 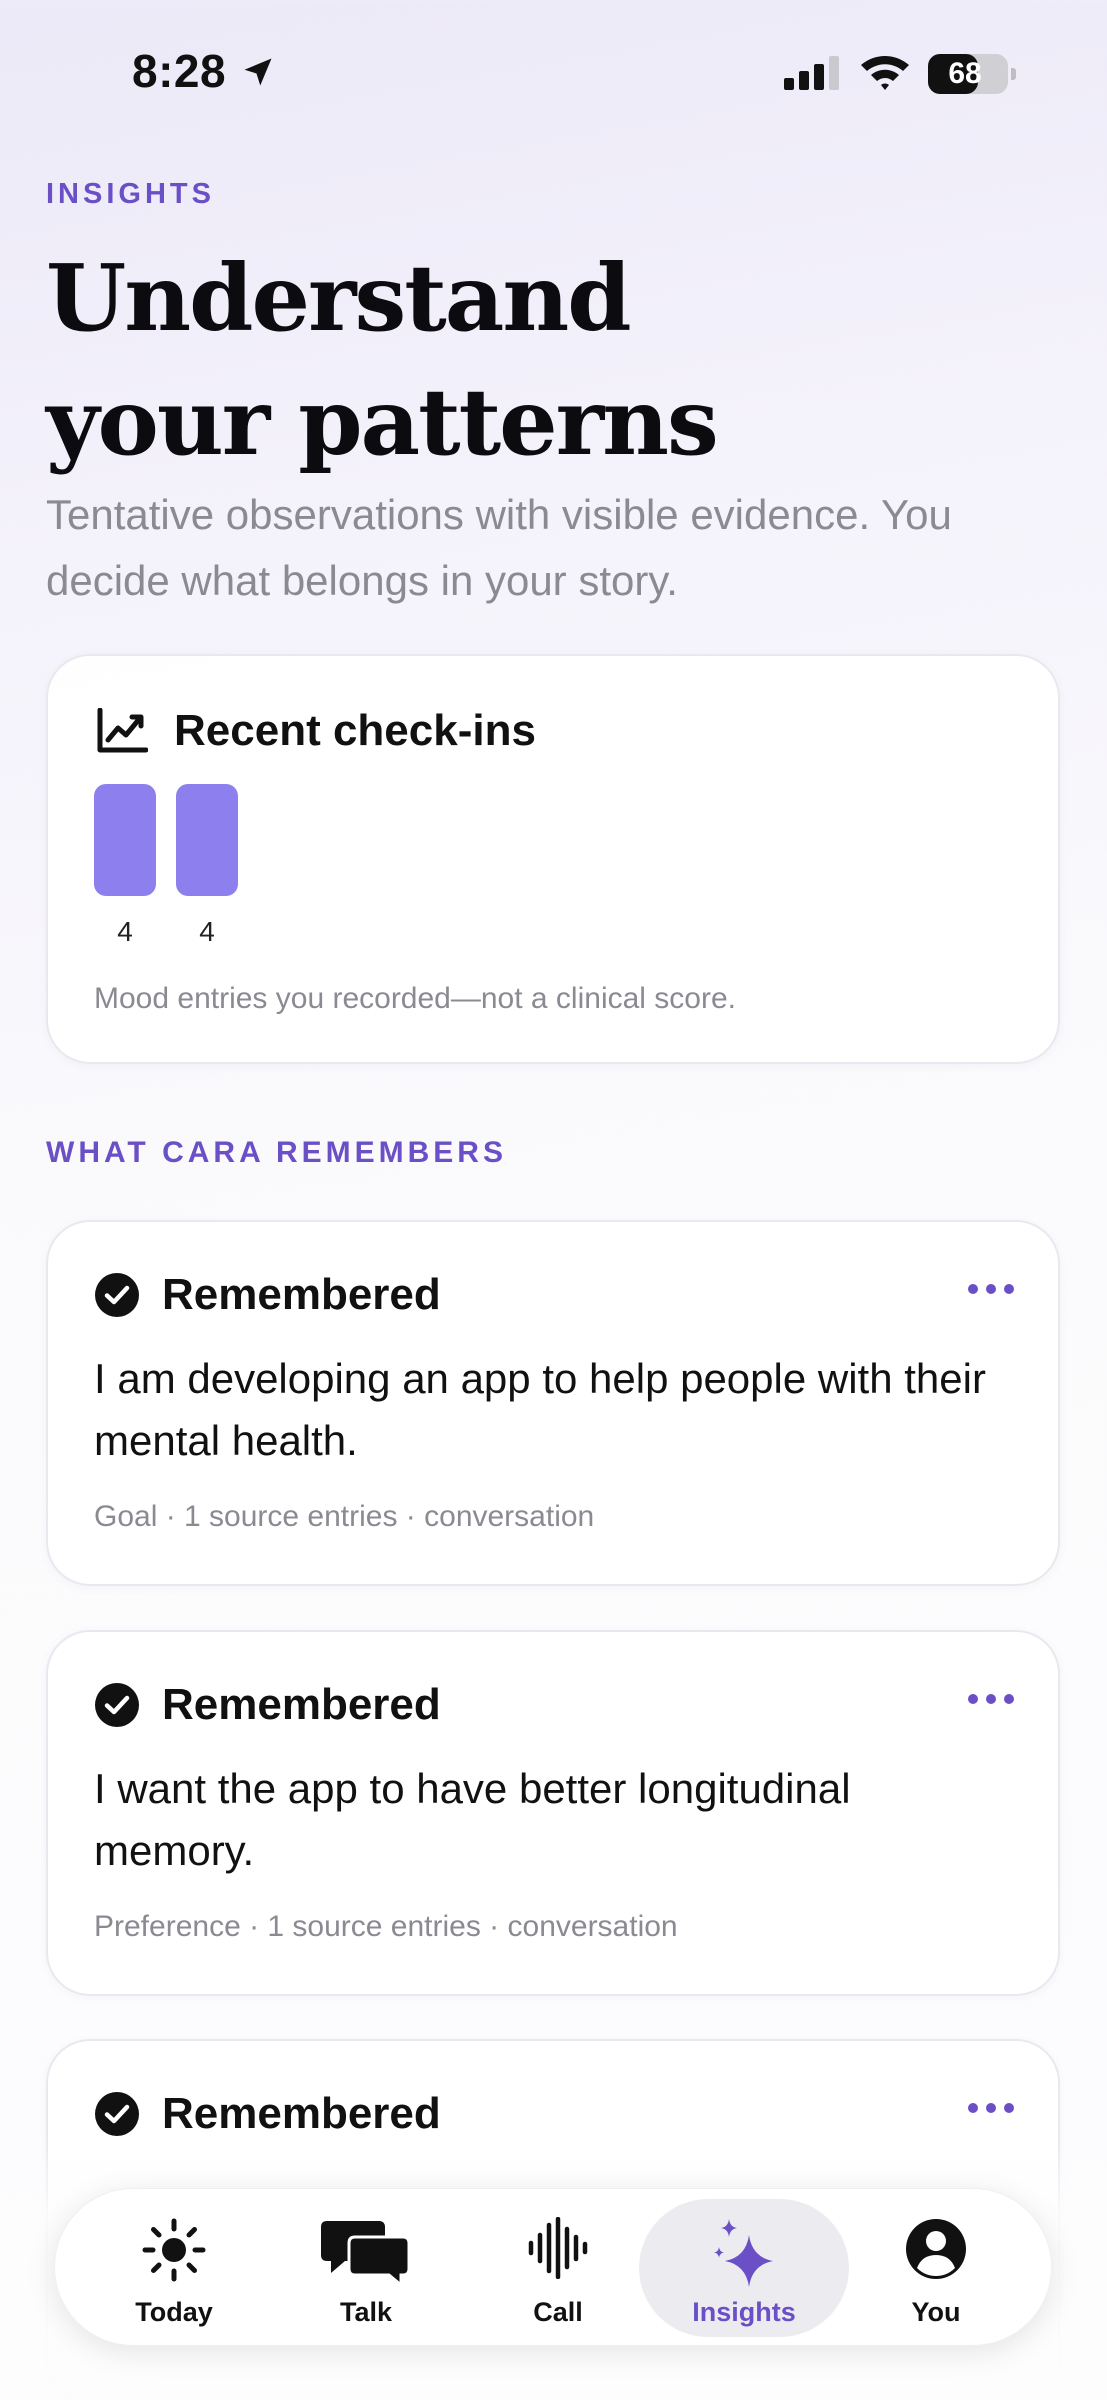 What do you see at coordinates (382, 360) in the screenshot?
I see `page-title: Understand your patterns` at bounding box center [382, 360].